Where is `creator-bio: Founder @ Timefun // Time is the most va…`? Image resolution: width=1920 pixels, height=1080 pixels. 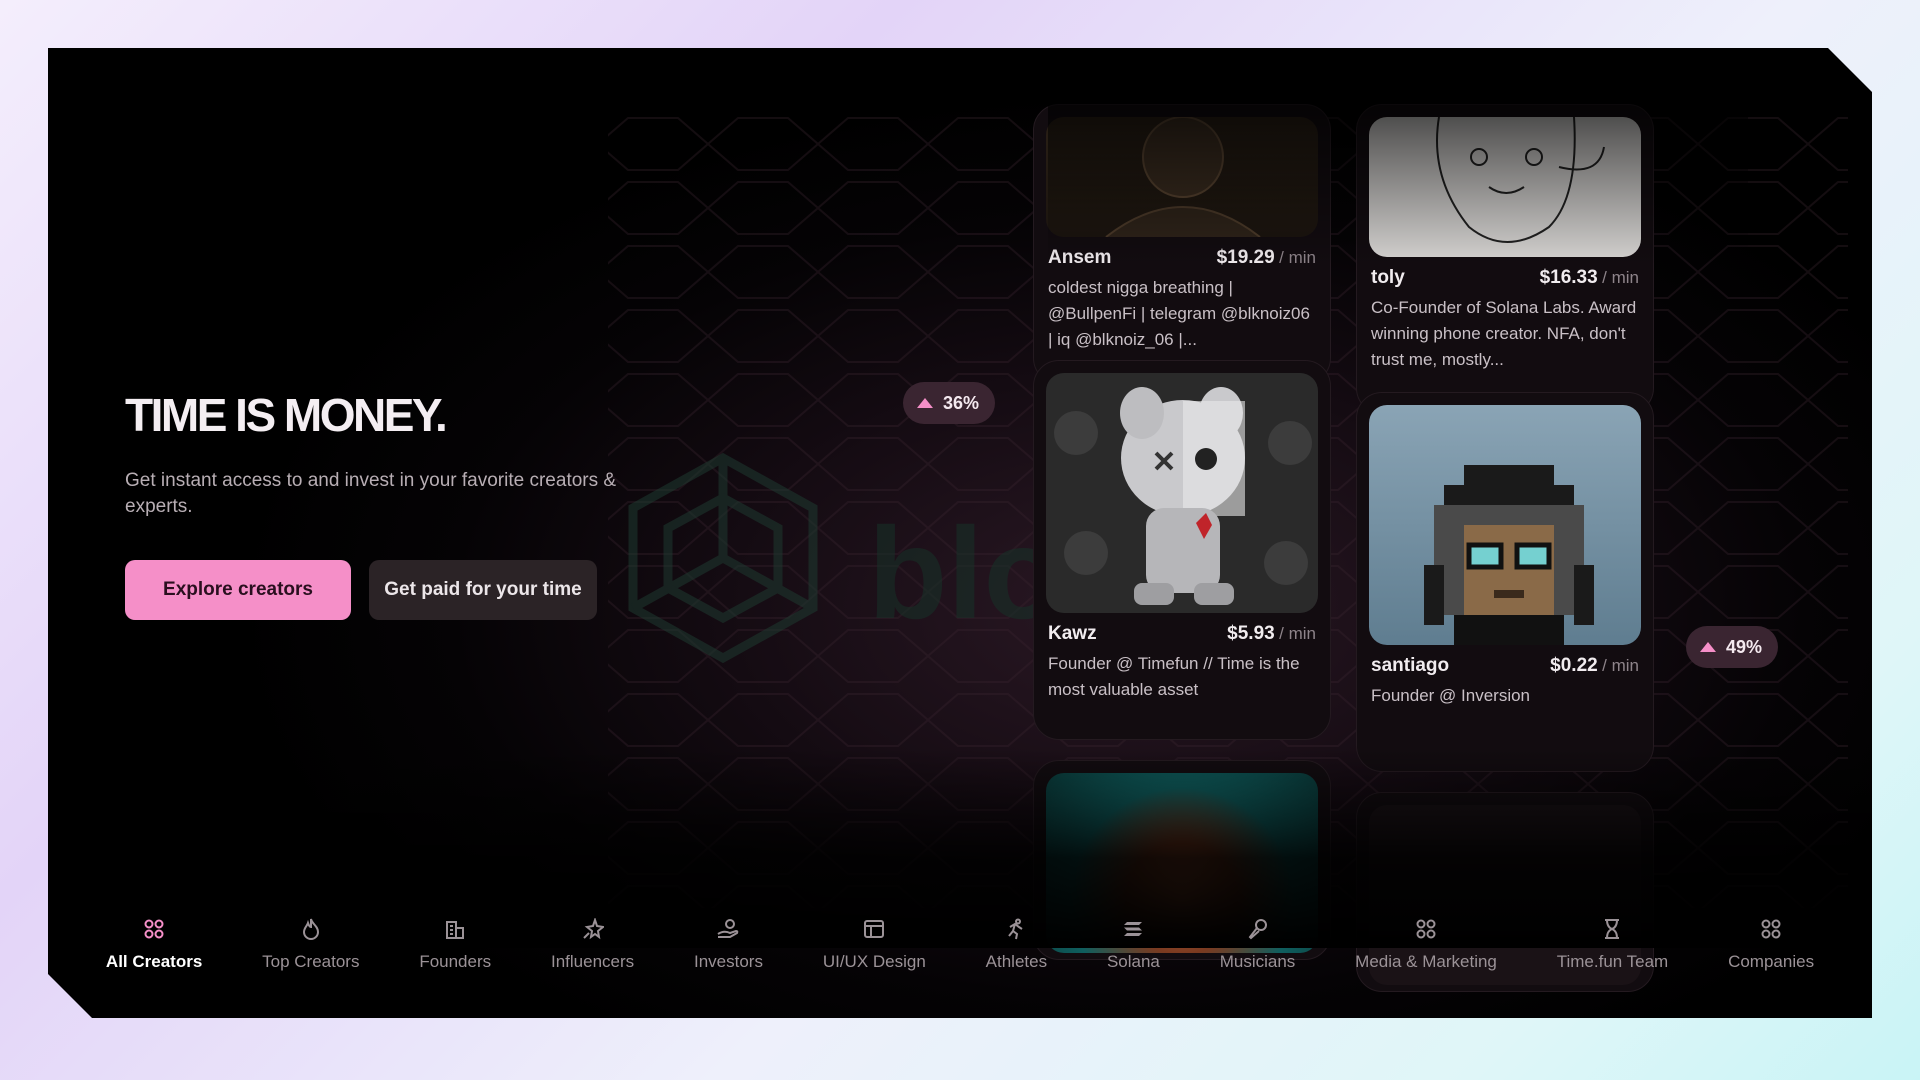
creator-bio: Founder @ Timefun // Time is the most va… is located at coordinates (1174, 676).